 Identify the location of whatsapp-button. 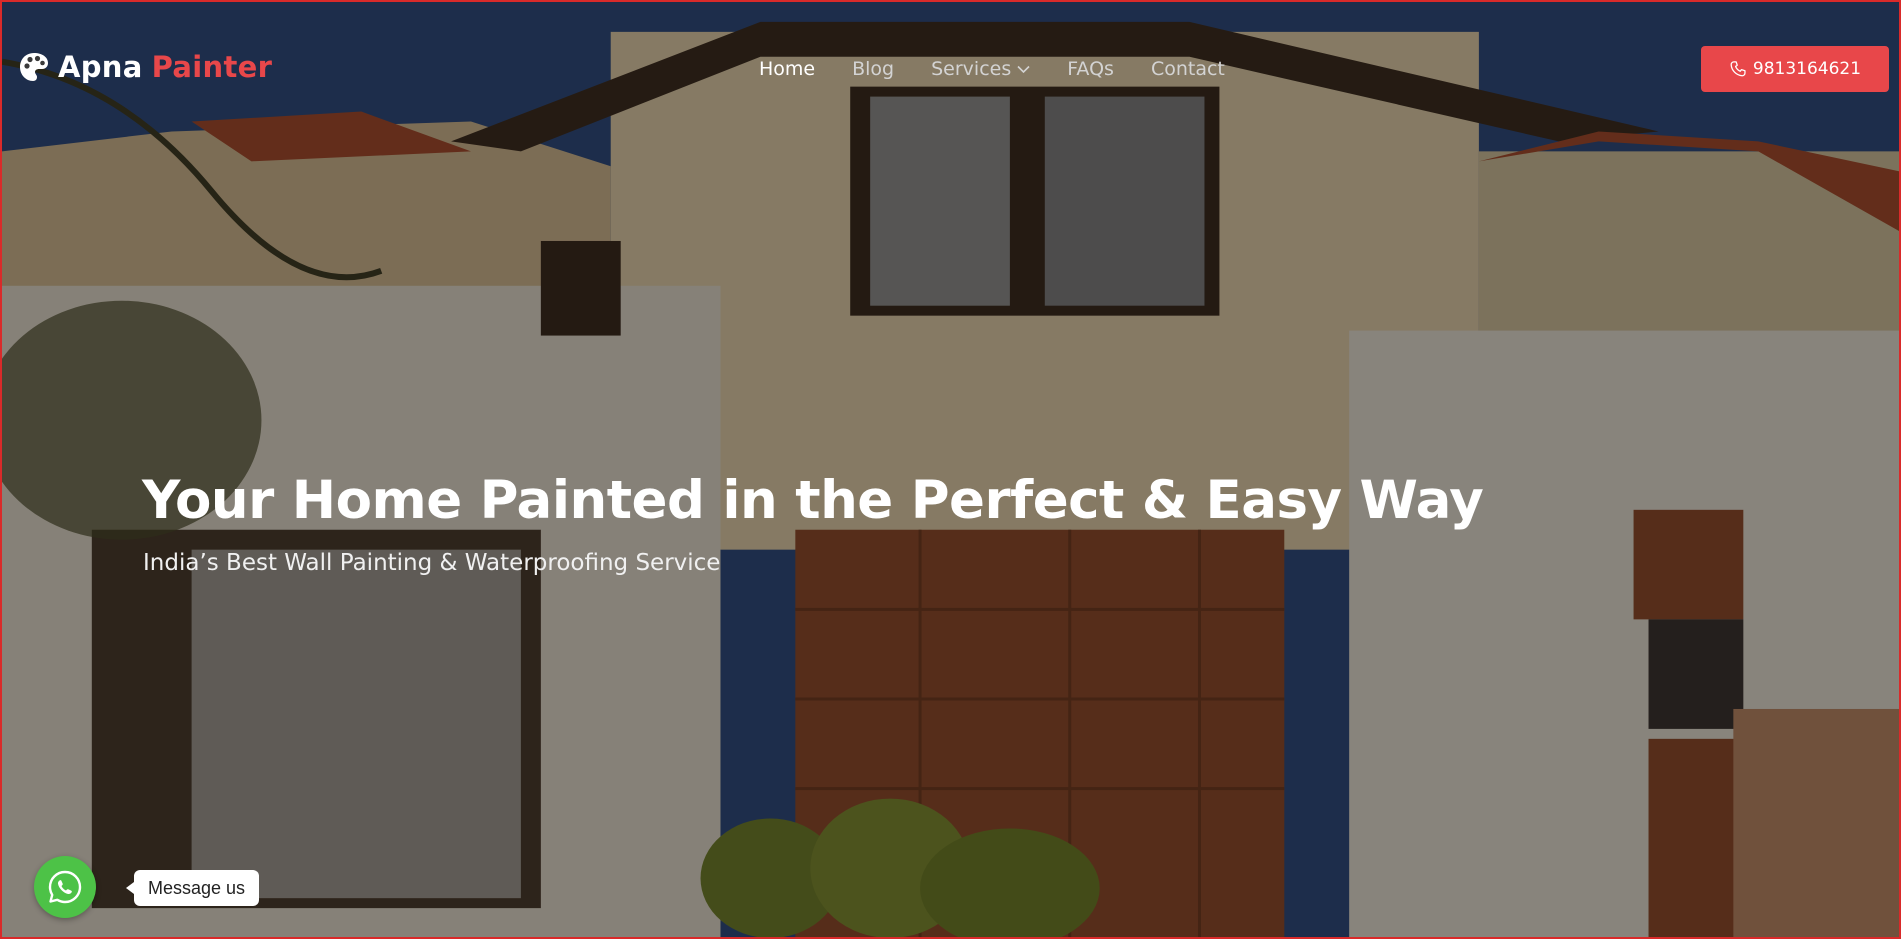
(65, 887).